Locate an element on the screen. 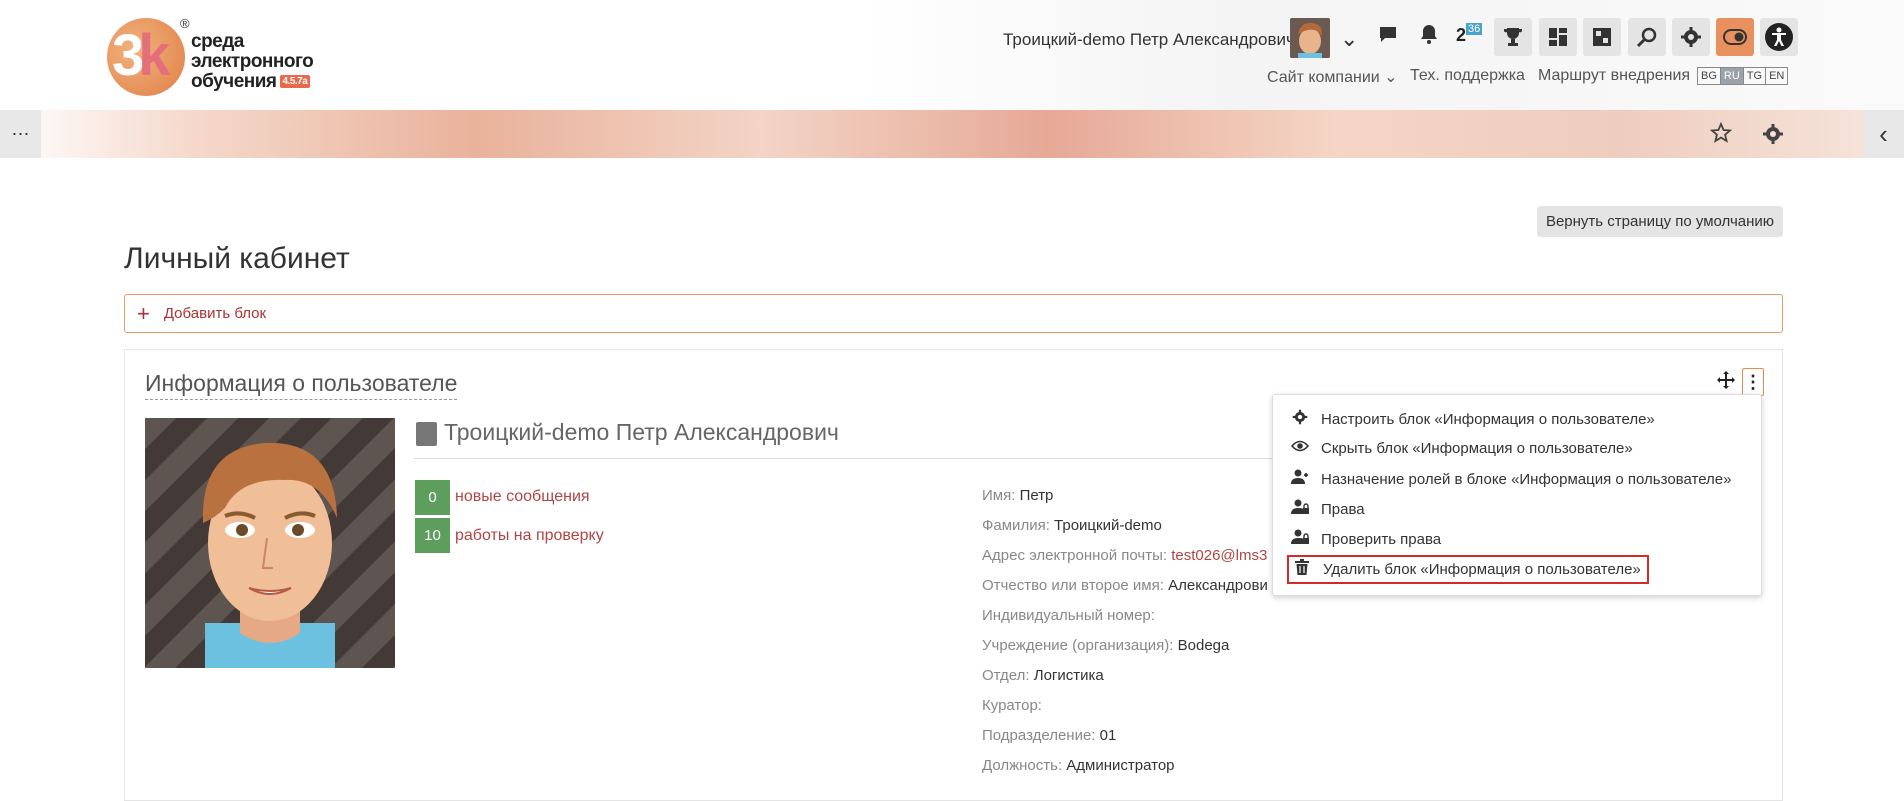 The height and width of the screenshot is (801, 1904). theme-toggle-icon is located at coordinates (1735, 37).